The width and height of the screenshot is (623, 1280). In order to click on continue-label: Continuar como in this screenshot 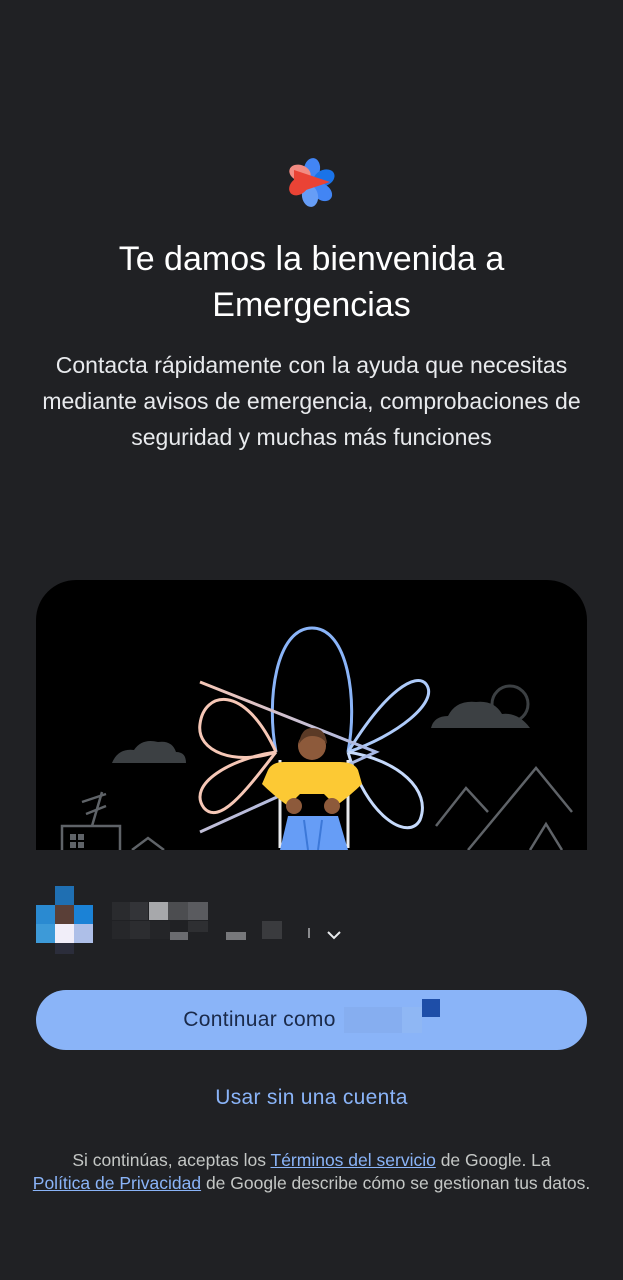, I will do `click(259, 1019)`.